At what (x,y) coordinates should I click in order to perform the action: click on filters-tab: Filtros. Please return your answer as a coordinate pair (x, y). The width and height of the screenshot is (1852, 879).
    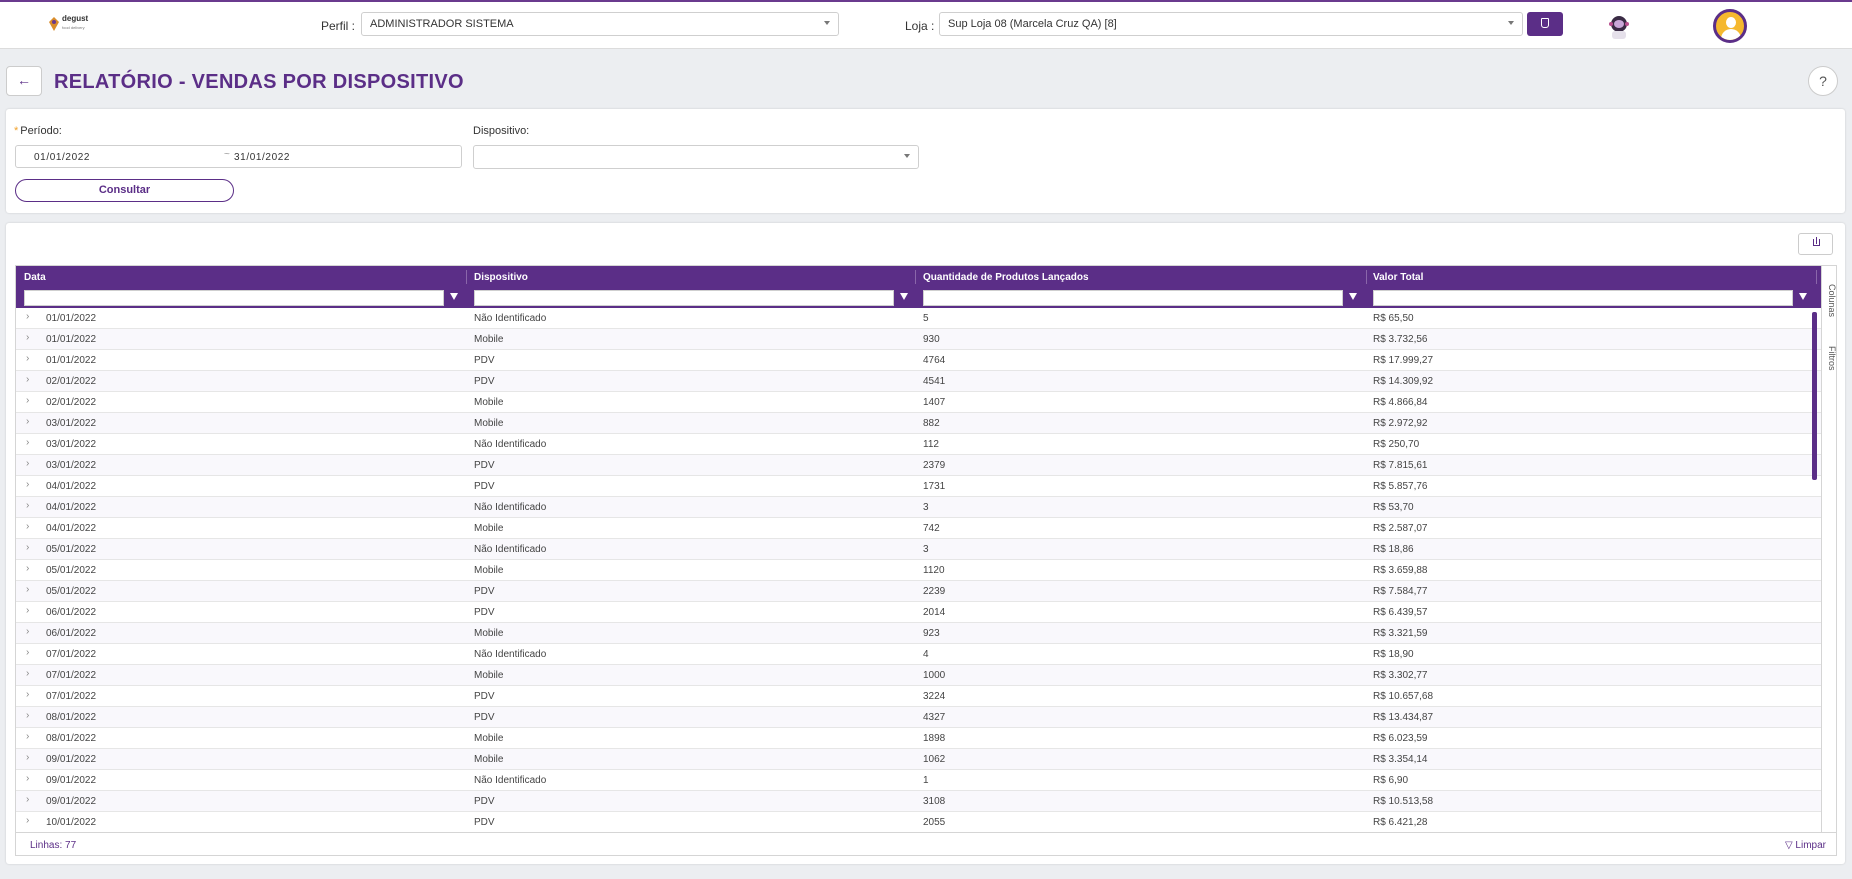
    Looking at the image, I should click on (1829, 358).